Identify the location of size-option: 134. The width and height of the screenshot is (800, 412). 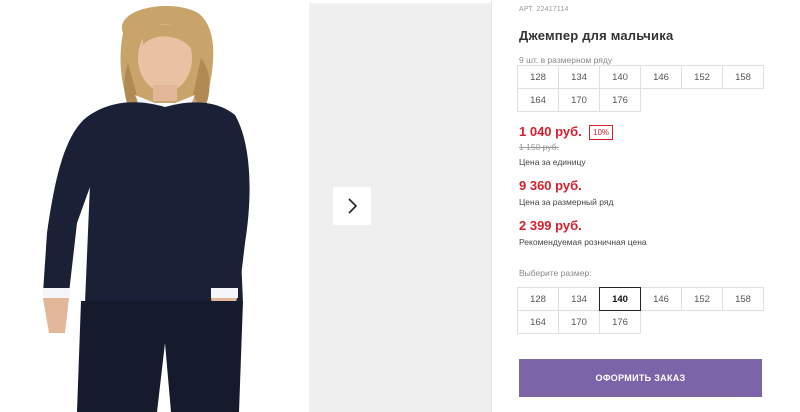
(579, 299).